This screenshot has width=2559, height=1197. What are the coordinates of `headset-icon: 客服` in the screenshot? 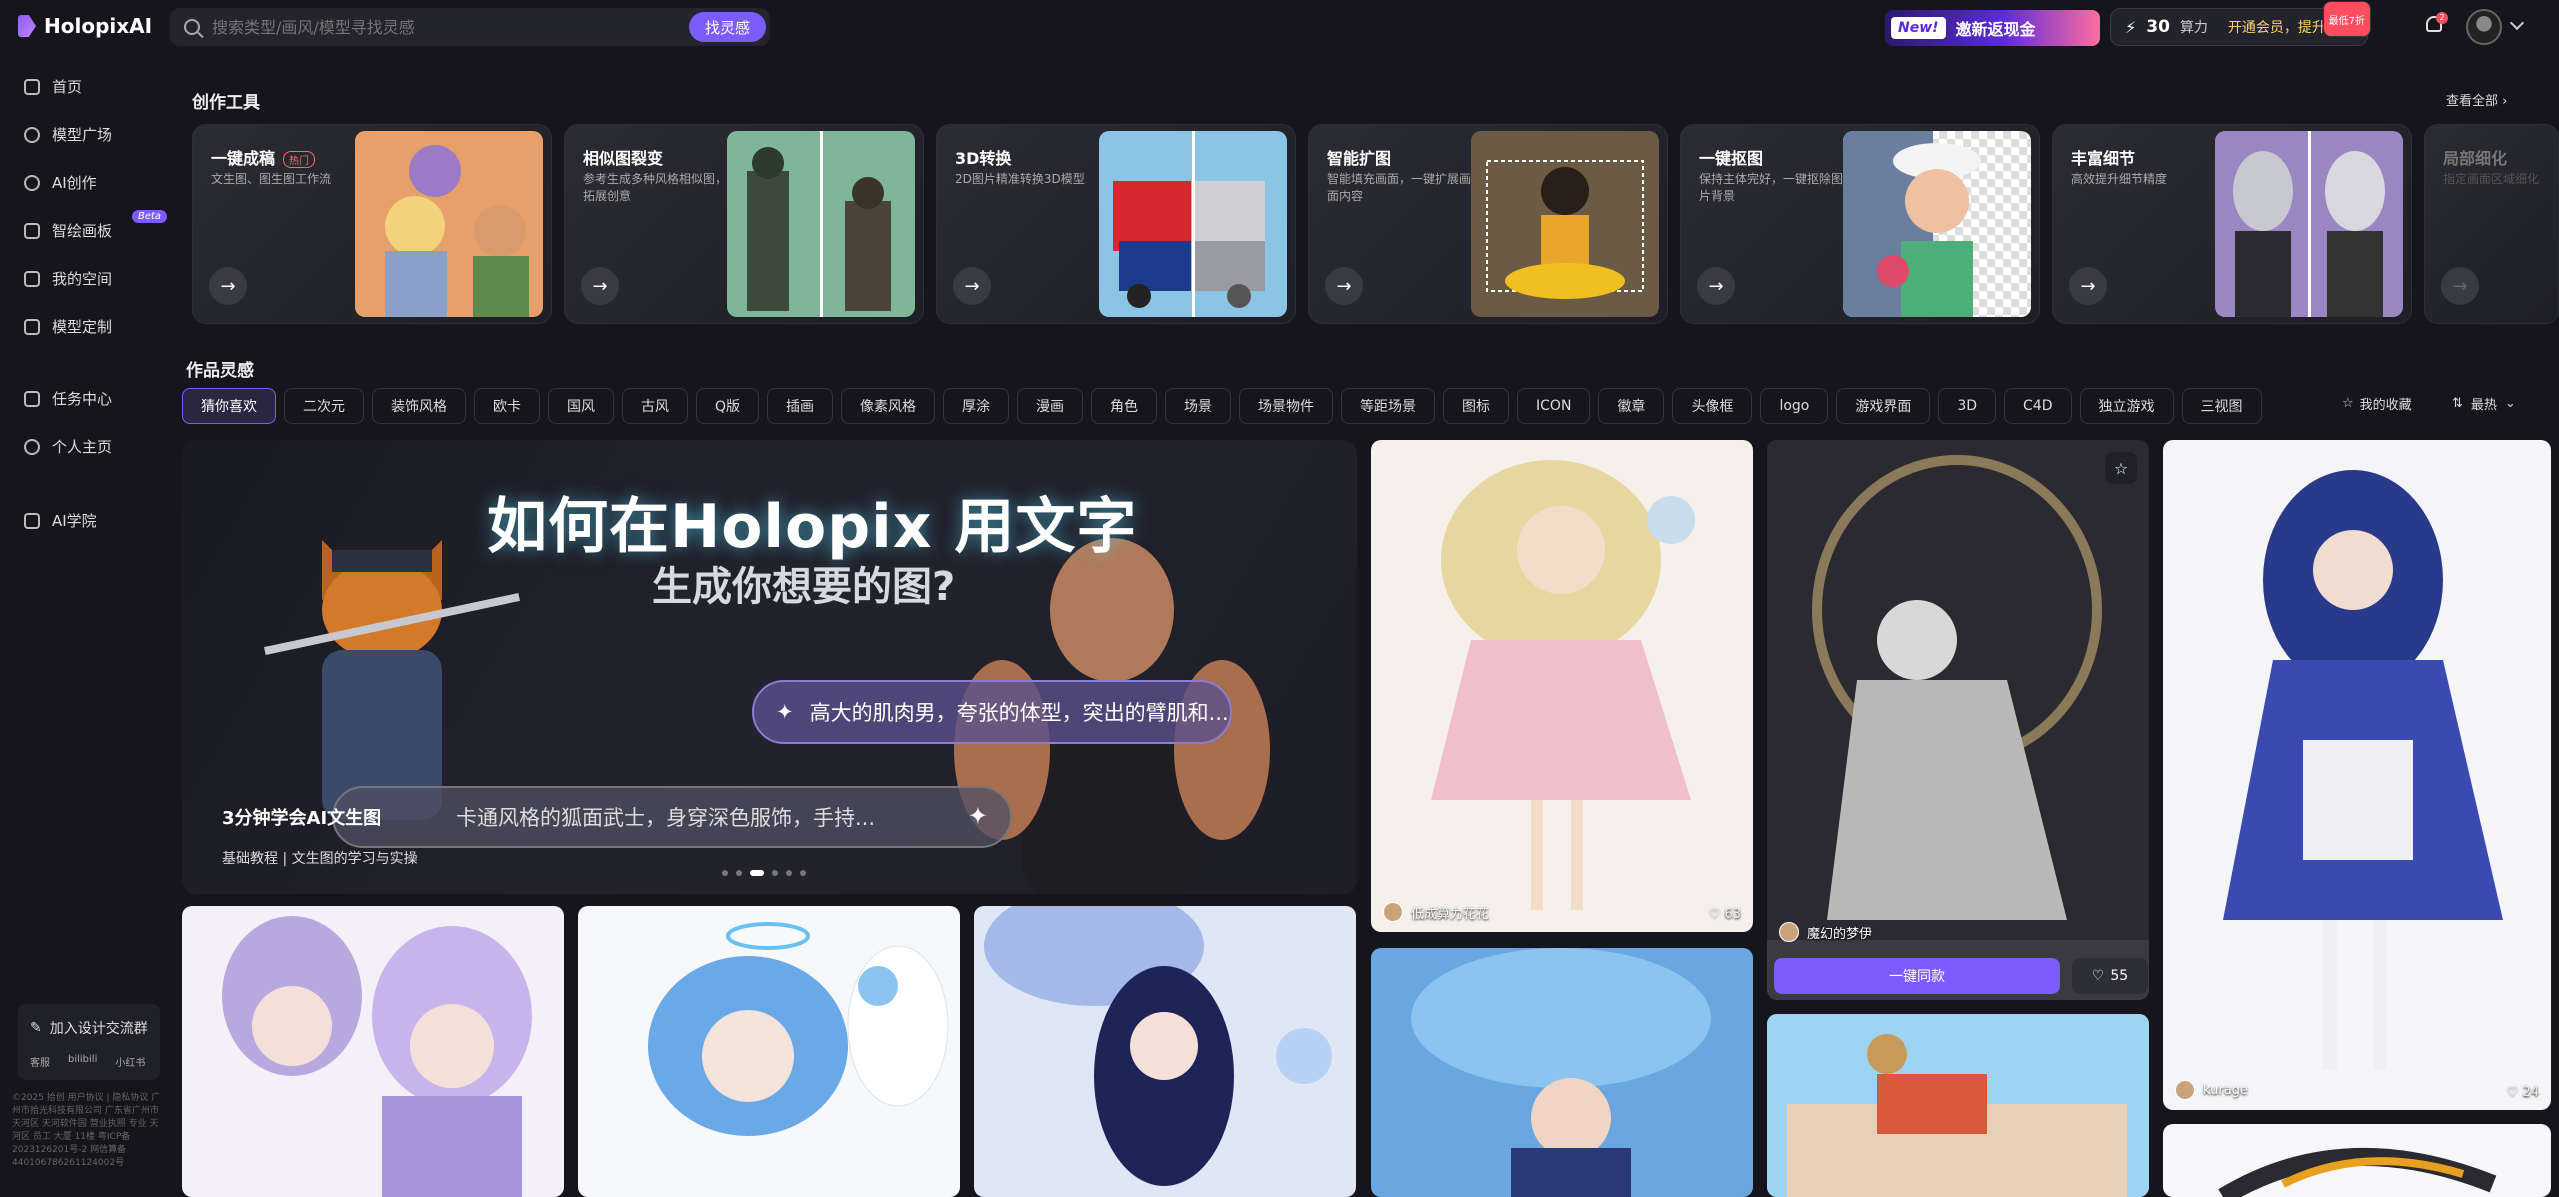 It's located at (40, 1061).